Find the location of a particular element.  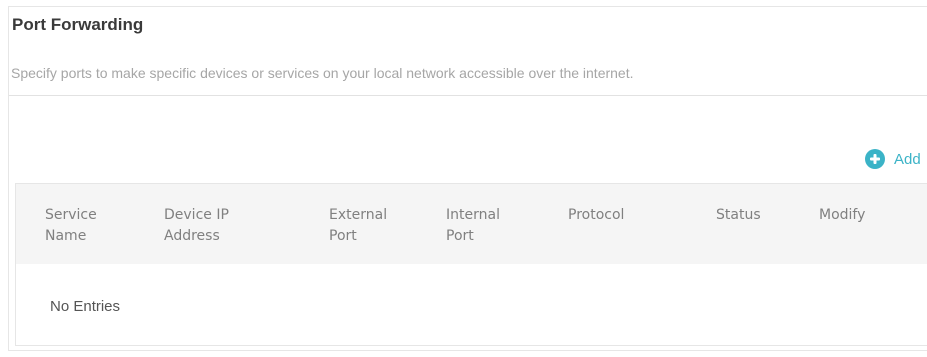

column-header-status: Status is located at coordinates (738, 215).